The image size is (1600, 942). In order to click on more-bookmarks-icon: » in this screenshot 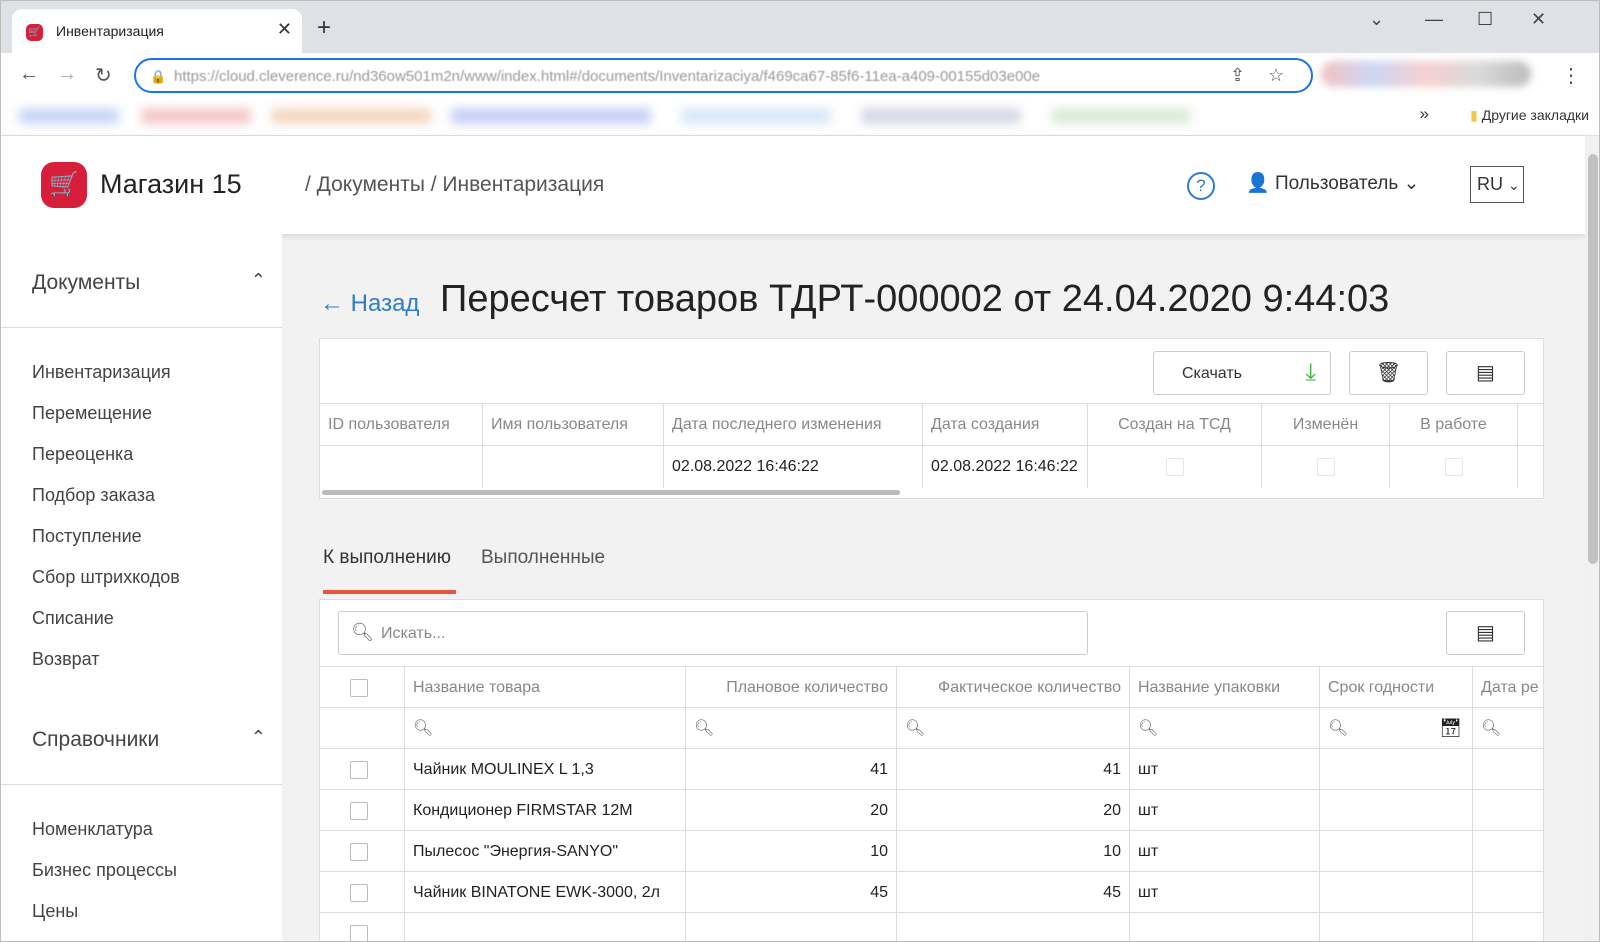, I will do `click(1424, 114)`.